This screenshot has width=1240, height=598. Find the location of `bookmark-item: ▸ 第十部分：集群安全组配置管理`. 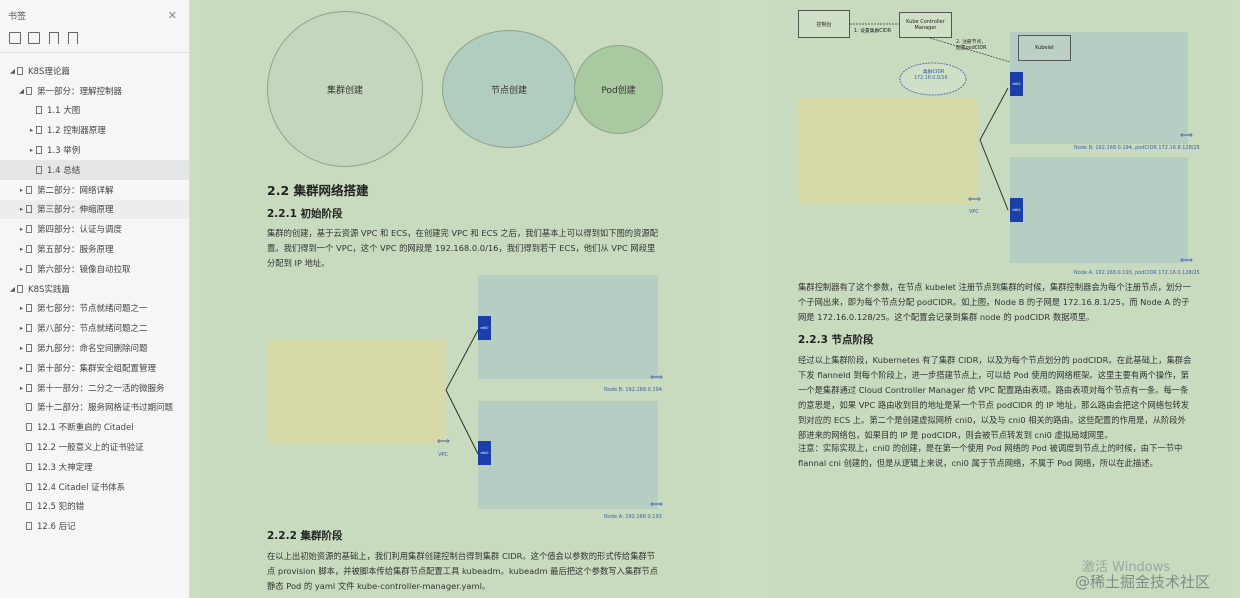

bookmark-item: ▸ 第十部分：集群安全组配置管理 is located at coordinates (94, 368).